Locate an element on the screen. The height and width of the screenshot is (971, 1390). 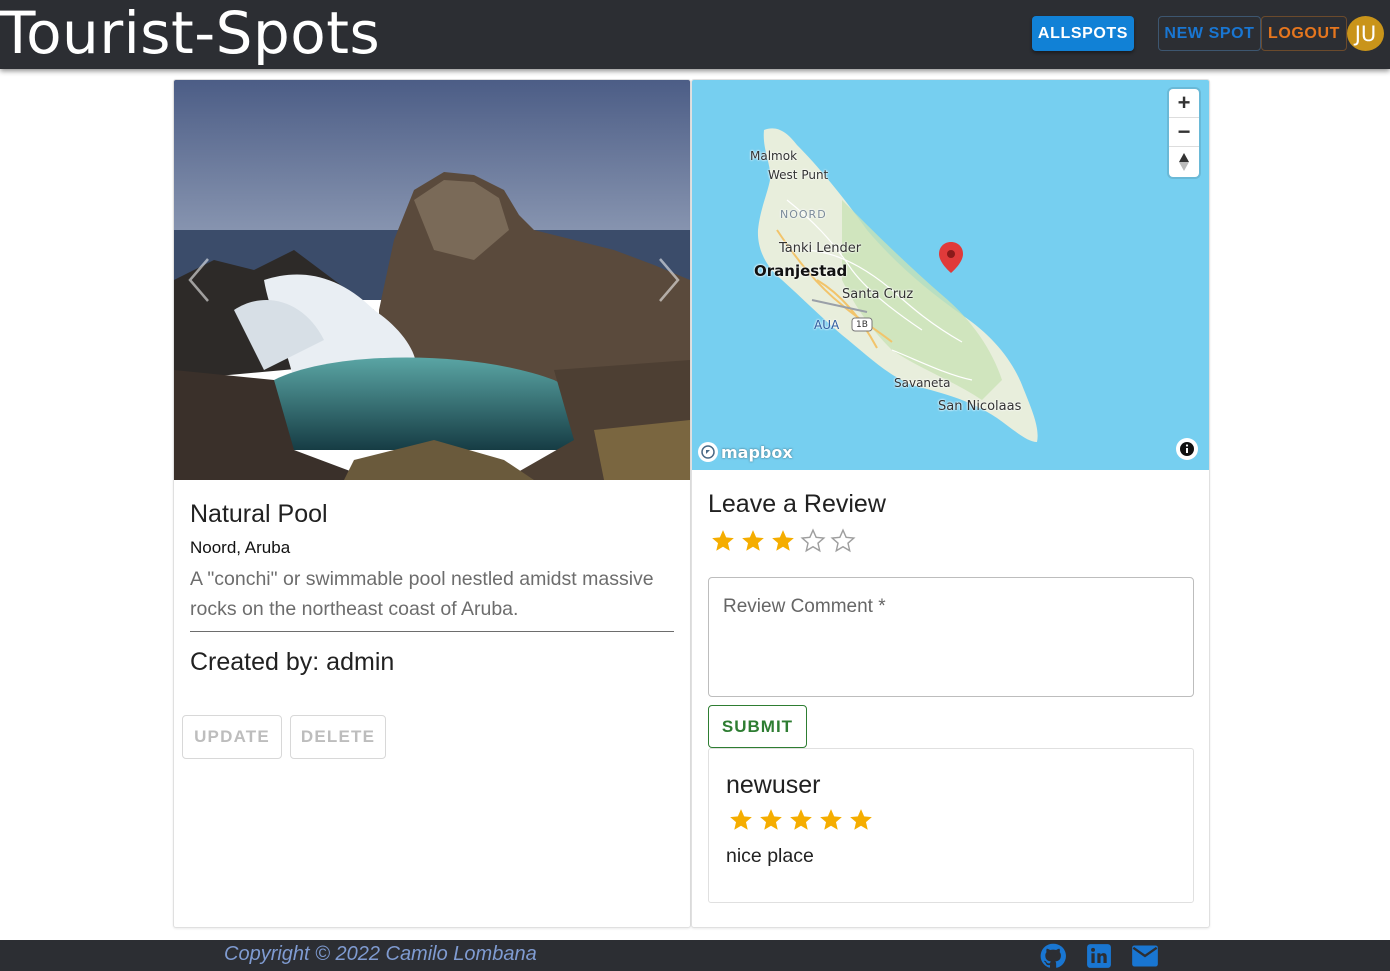
review-heading: Leave a Review is located at coordinates (797, 504).